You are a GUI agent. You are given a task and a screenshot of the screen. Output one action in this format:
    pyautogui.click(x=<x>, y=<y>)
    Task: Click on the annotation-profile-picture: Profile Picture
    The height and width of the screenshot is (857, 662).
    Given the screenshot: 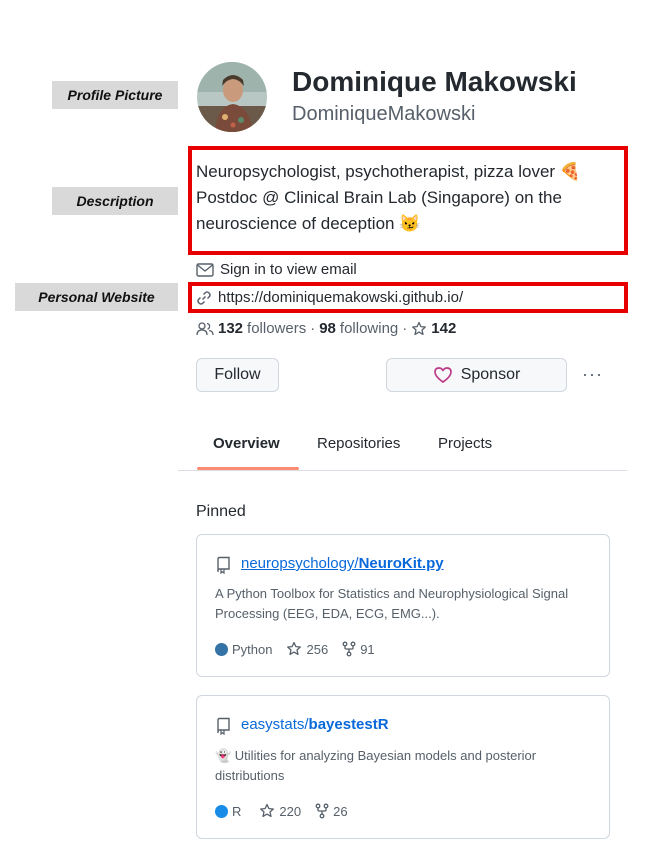 What is the action you would take?
    pyautogui.click(x=115, y=95)
    